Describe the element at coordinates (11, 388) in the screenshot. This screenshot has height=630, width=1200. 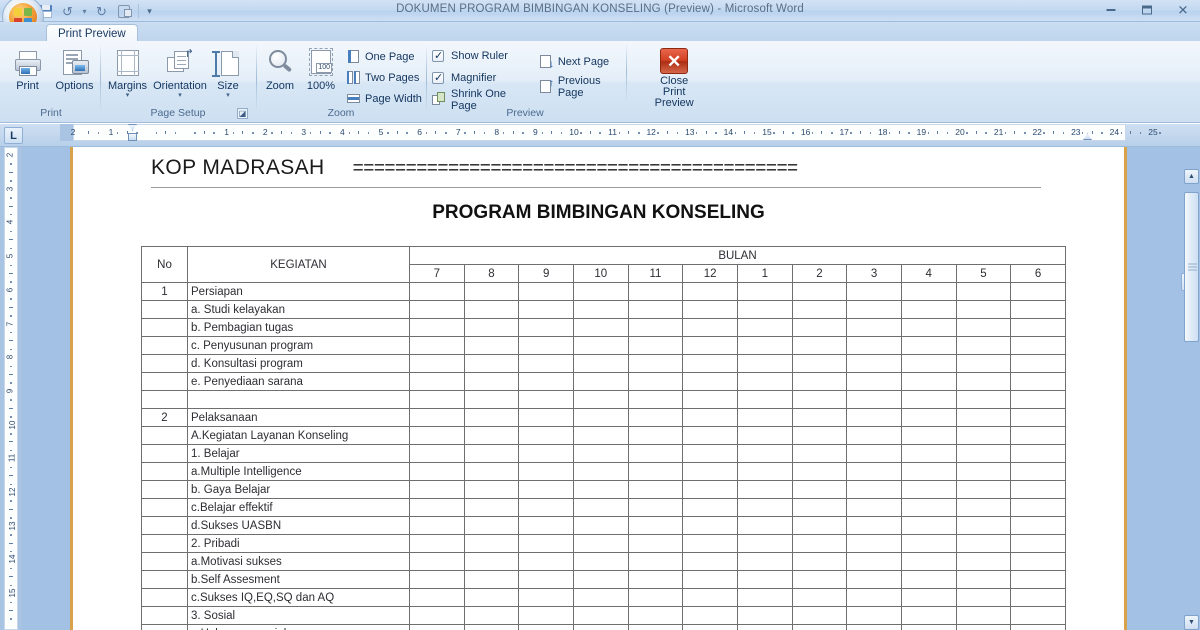
I see `vertical-ruler: 2 3 4 5 6 7 8 9 10 11 12 13 14 15` at that location.